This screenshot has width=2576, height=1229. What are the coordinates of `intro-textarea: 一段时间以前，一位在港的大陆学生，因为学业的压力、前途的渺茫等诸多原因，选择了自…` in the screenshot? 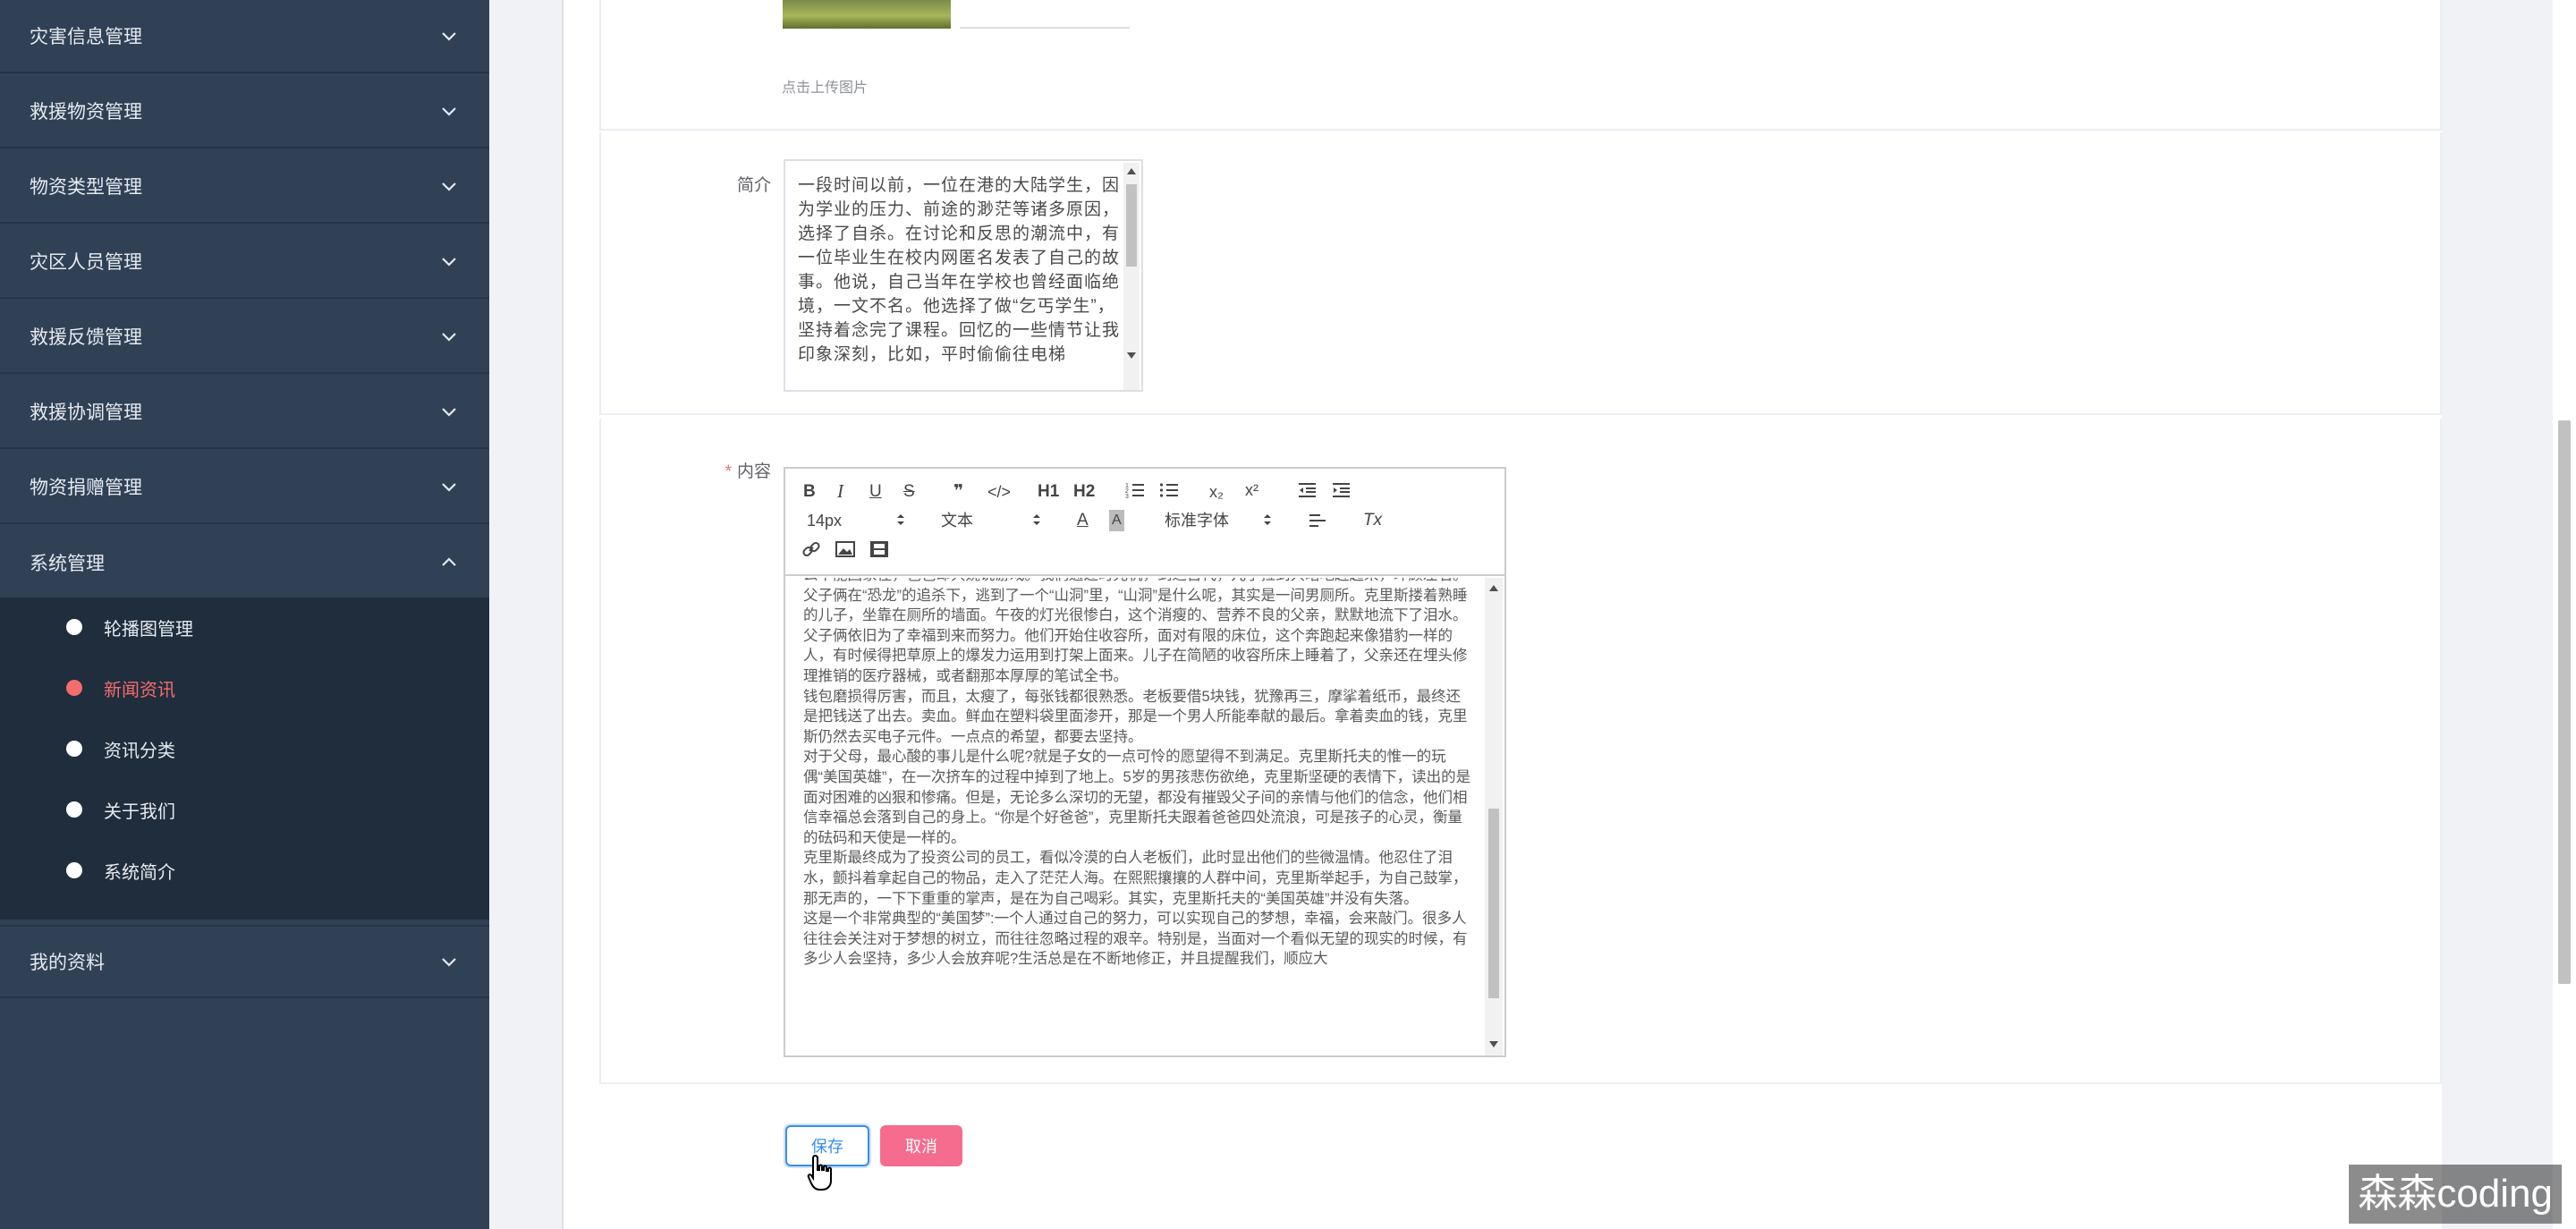 It's located at (963, 275).